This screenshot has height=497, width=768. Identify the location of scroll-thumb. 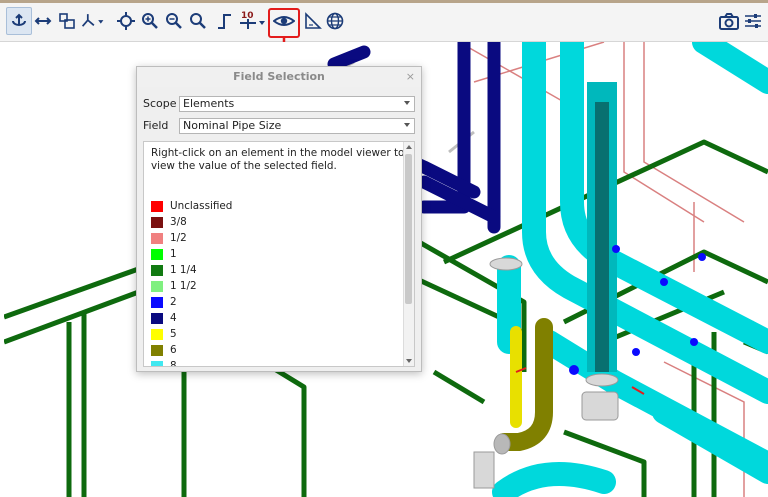
(408, 229).